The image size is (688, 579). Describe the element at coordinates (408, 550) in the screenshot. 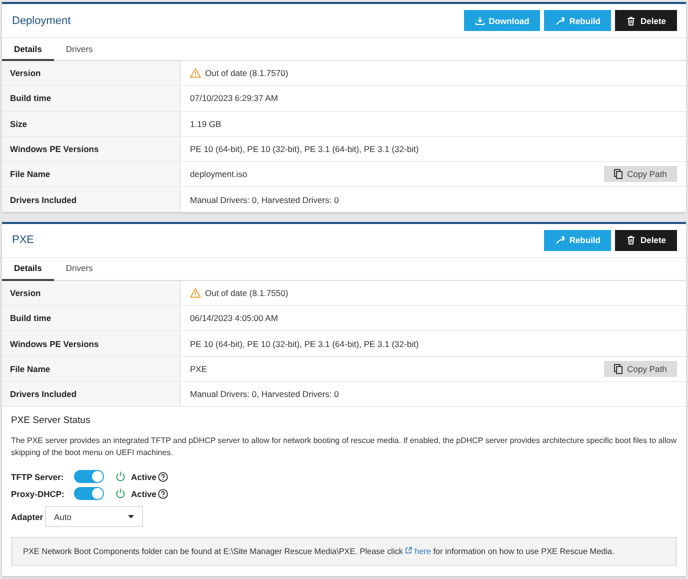

I see `external-link-icon` at that location.